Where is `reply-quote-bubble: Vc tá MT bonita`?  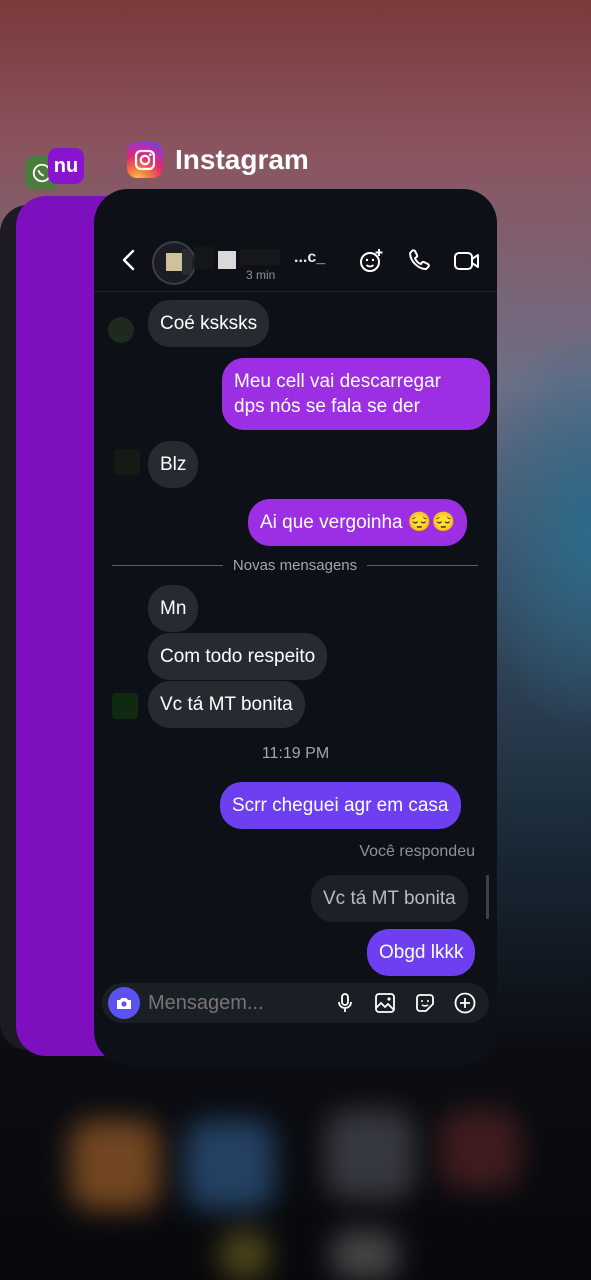 reply-quote-bubble: Vc tá MT bonita is located at coordinates (389, 898).